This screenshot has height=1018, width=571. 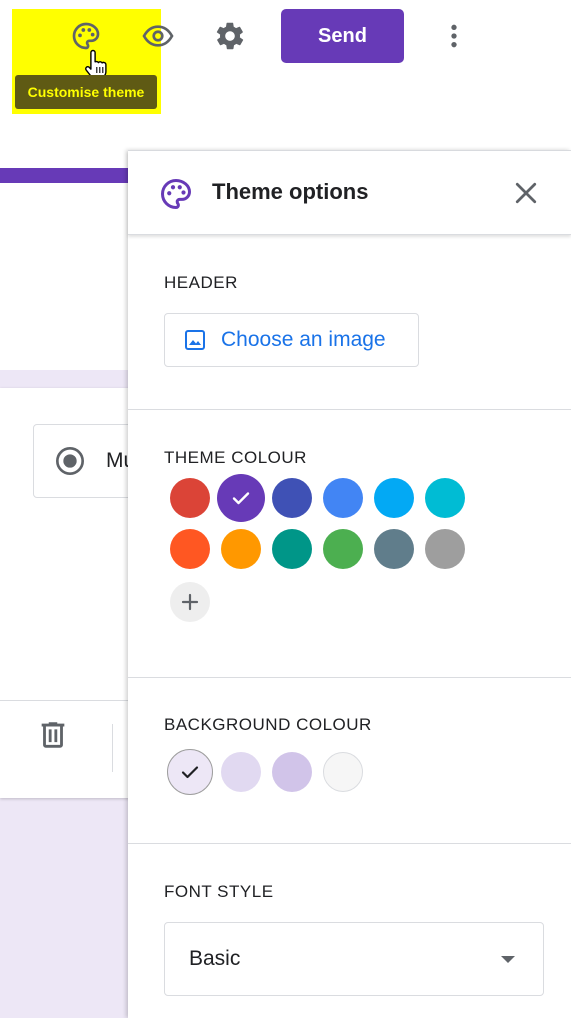 What do you see at coordinates (201, 282) in the screenshot?
I see `header-section-label: HEADER` at bounding box center [201, 282].